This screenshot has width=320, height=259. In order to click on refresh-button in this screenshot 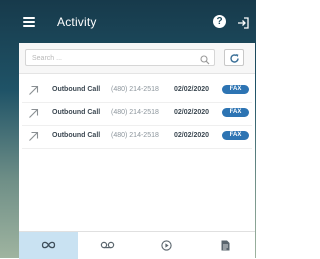, I will do `click(234, 57)`.